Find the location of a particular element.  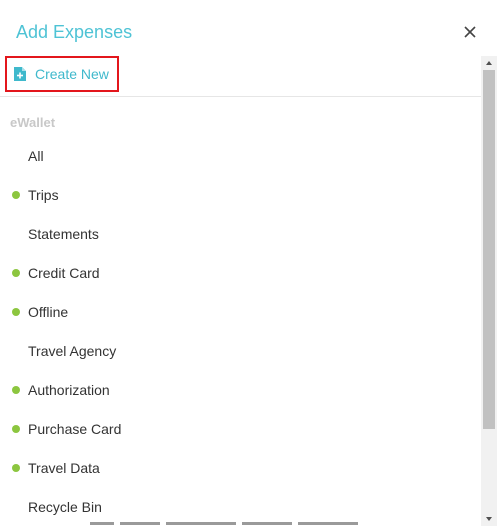

list-item-offline: Offline is located at coordinates (240, 311).